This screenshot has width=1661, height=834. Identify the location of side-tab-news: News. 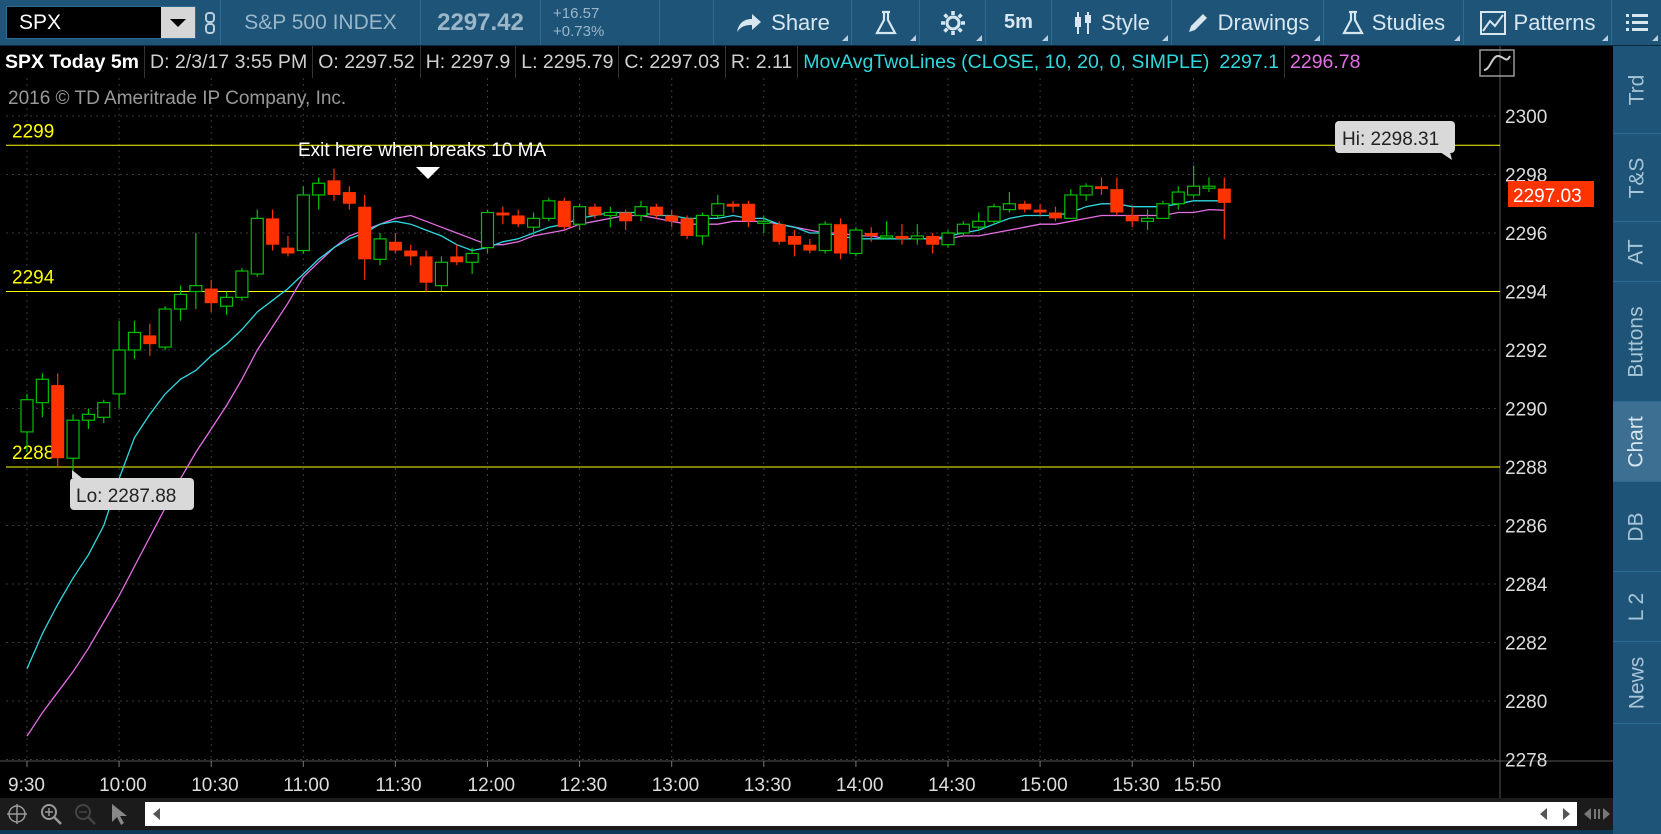
(1637, 683).